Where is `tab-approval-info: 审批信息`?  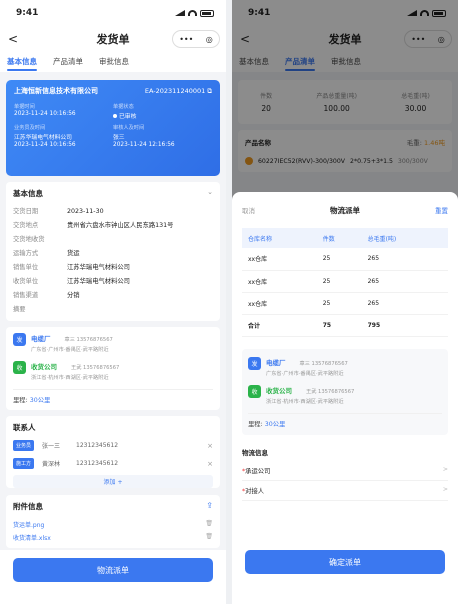 tab-approval-info: 审批信息 is located at coordinates (114, 62).